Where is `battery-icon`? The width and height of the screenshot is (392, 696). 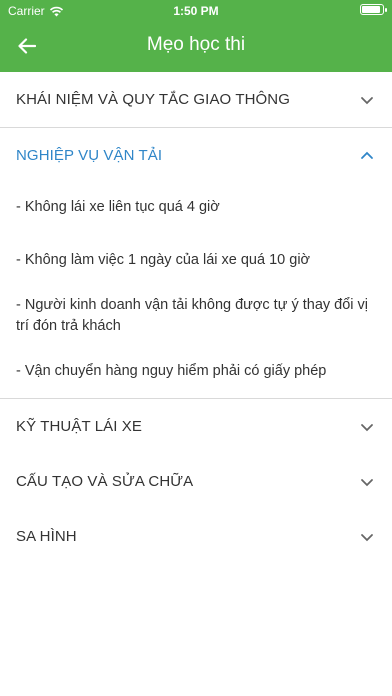 battery-icon is located at coordinates (373, 9).